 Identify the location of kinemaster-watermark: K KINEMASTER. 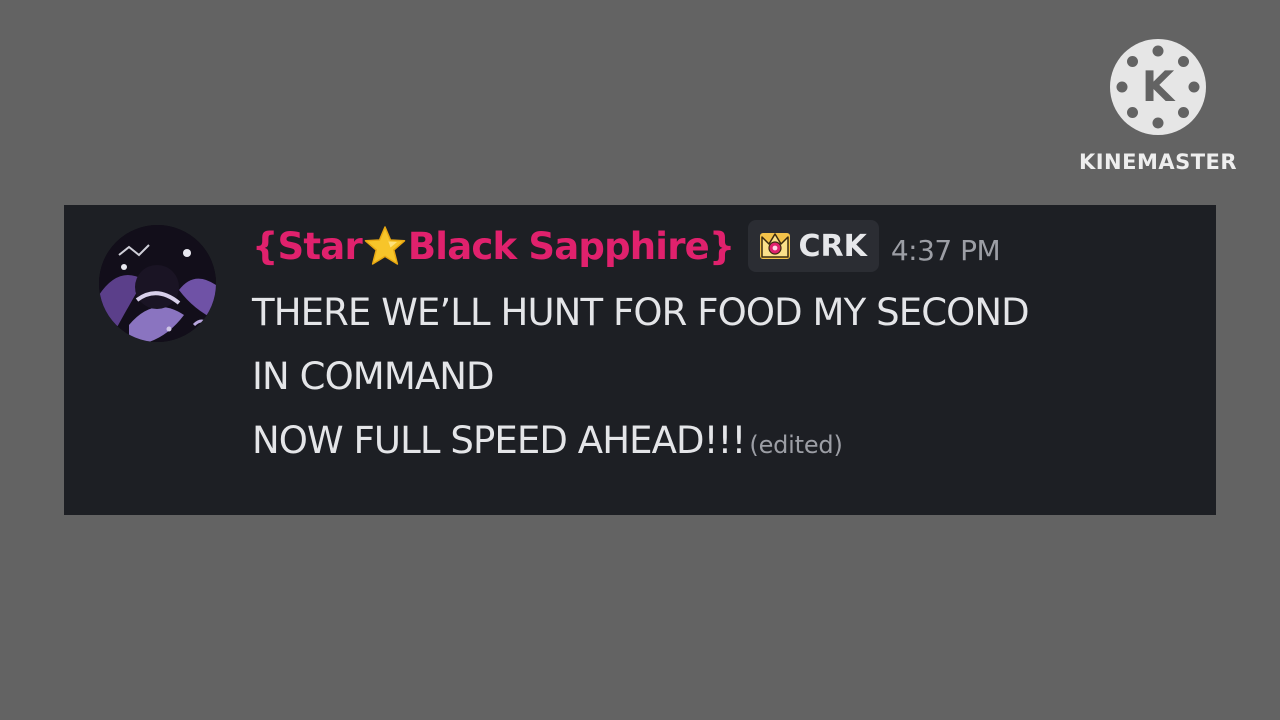
(1158, 108).